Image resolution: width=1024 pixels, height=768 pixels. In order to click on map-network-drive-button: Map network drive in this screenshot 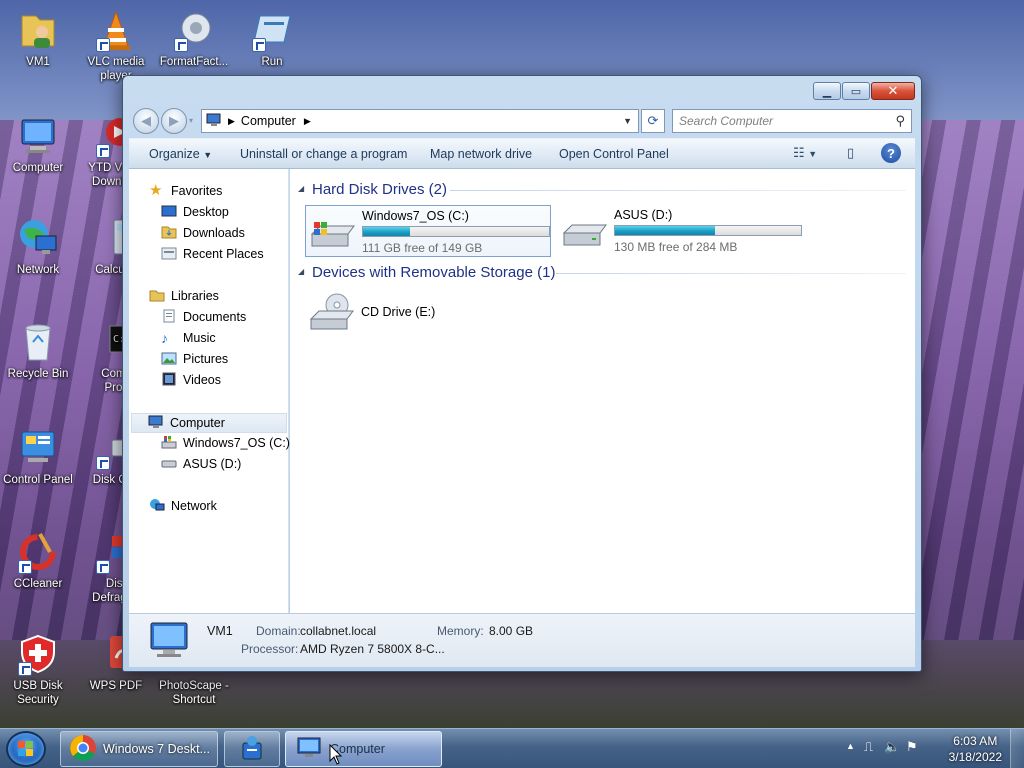, I will do `click(481, 154)`.